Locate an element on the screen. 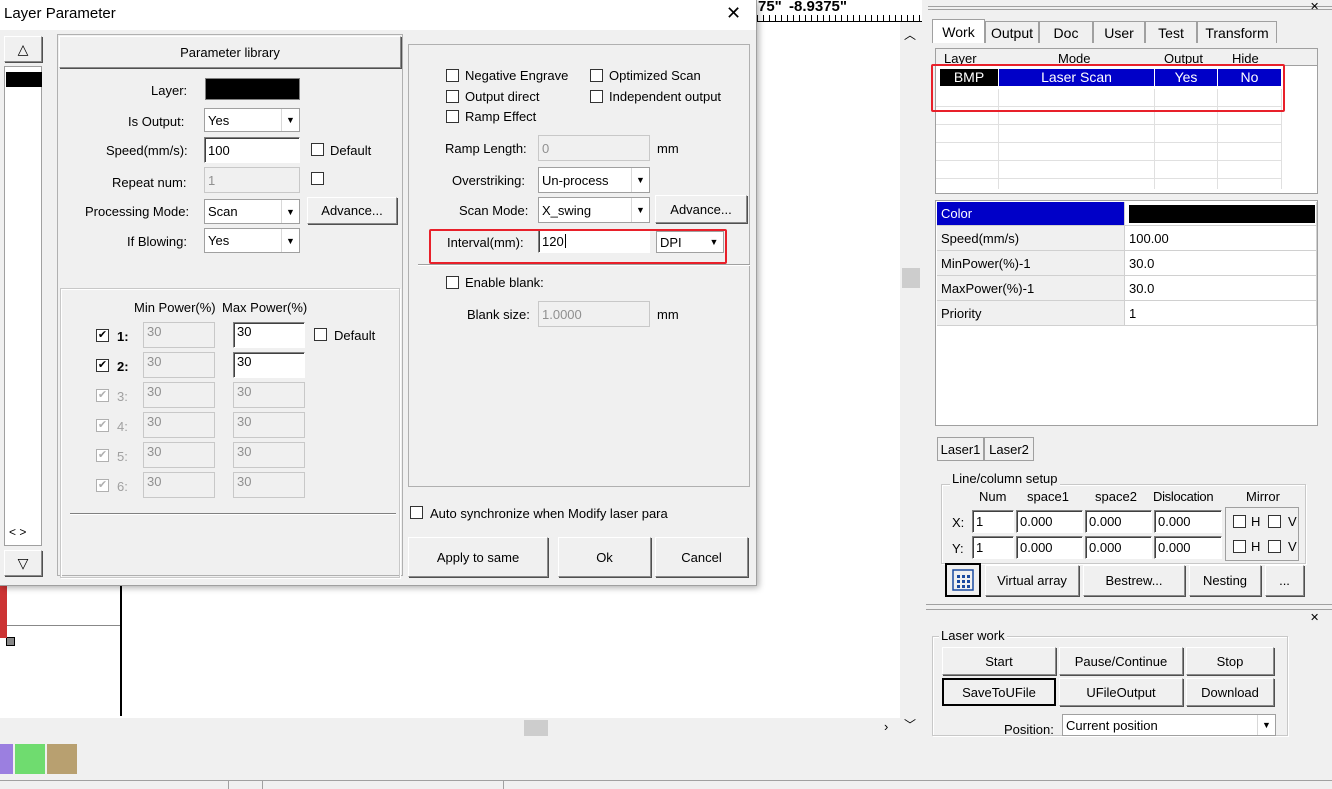 Image resolution: width=1332 pixels, height=789 pixels. position-select: Current position ▼ is located at coordinates (1169, 725).